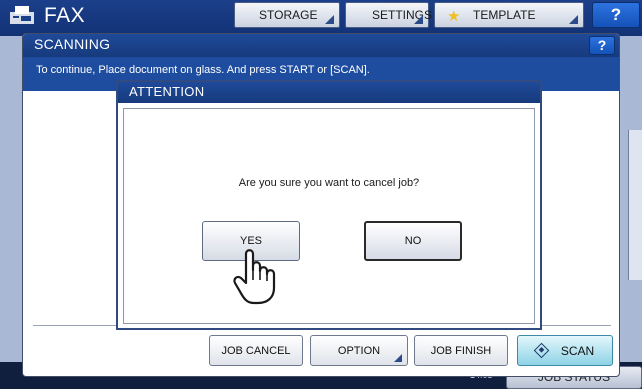 Image resolution: width=642 pixels, height=389 pixels. I want to click on option-button: OPTION, so click(359, 350).